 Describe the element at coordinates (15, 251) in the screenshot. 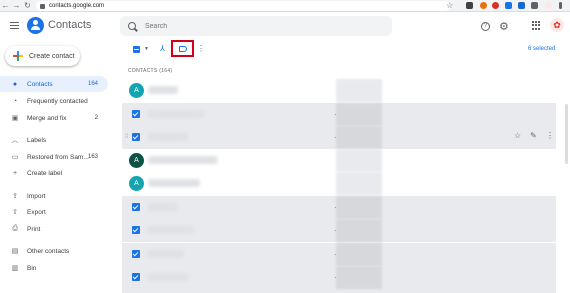

I see `other-contacts-icon: ▤` at that location.